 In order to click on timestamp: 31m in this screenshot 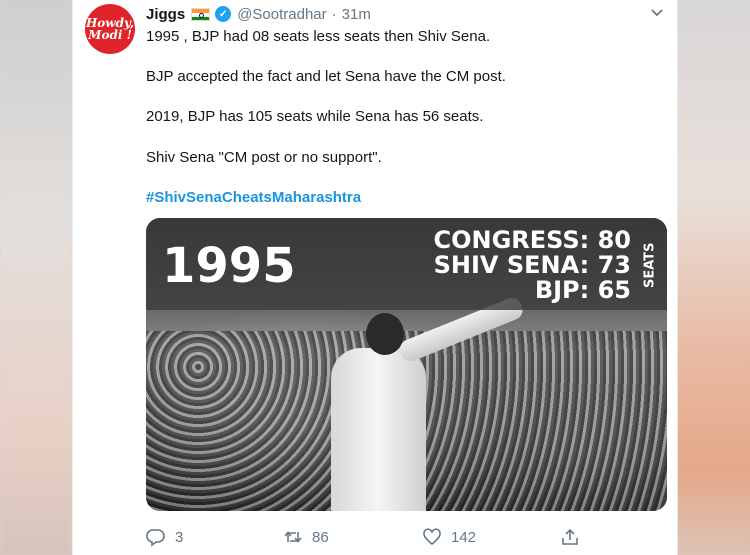, I will do `click(356, 14)`.